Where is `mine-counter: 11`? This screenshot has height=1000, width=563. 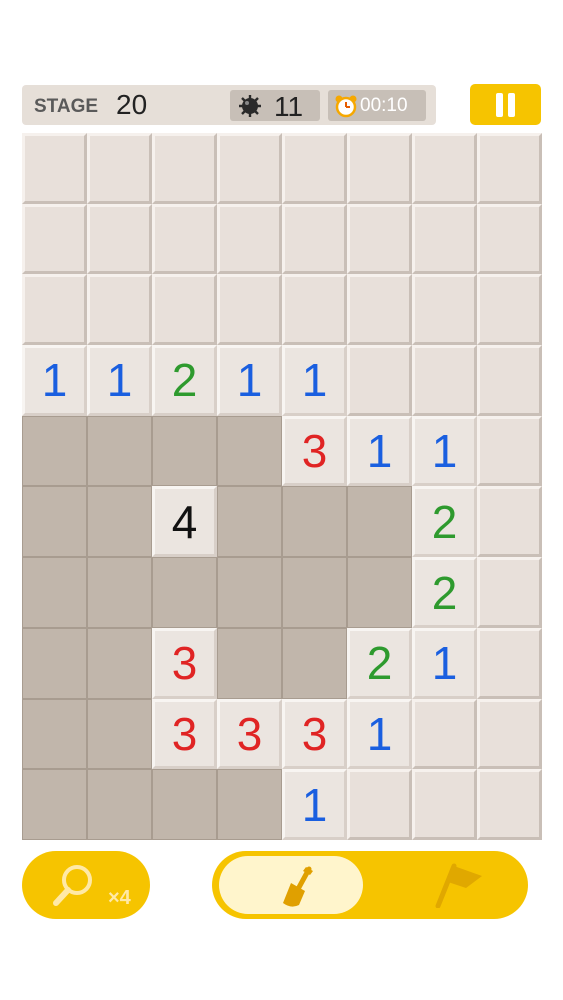
mine-counter: 11 is located at coordinates (275, 106).